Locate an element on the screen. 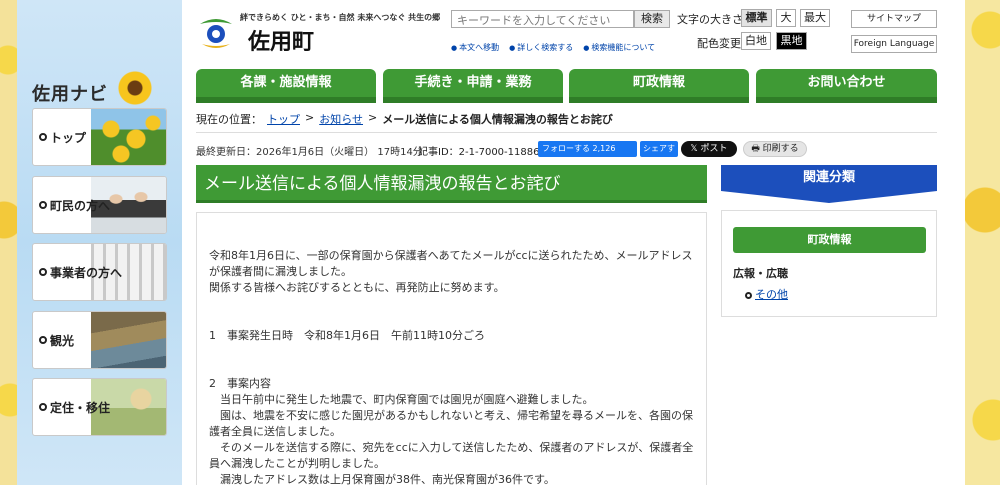  font-size-max-button: 最大 is located at coordinates (815, 18).